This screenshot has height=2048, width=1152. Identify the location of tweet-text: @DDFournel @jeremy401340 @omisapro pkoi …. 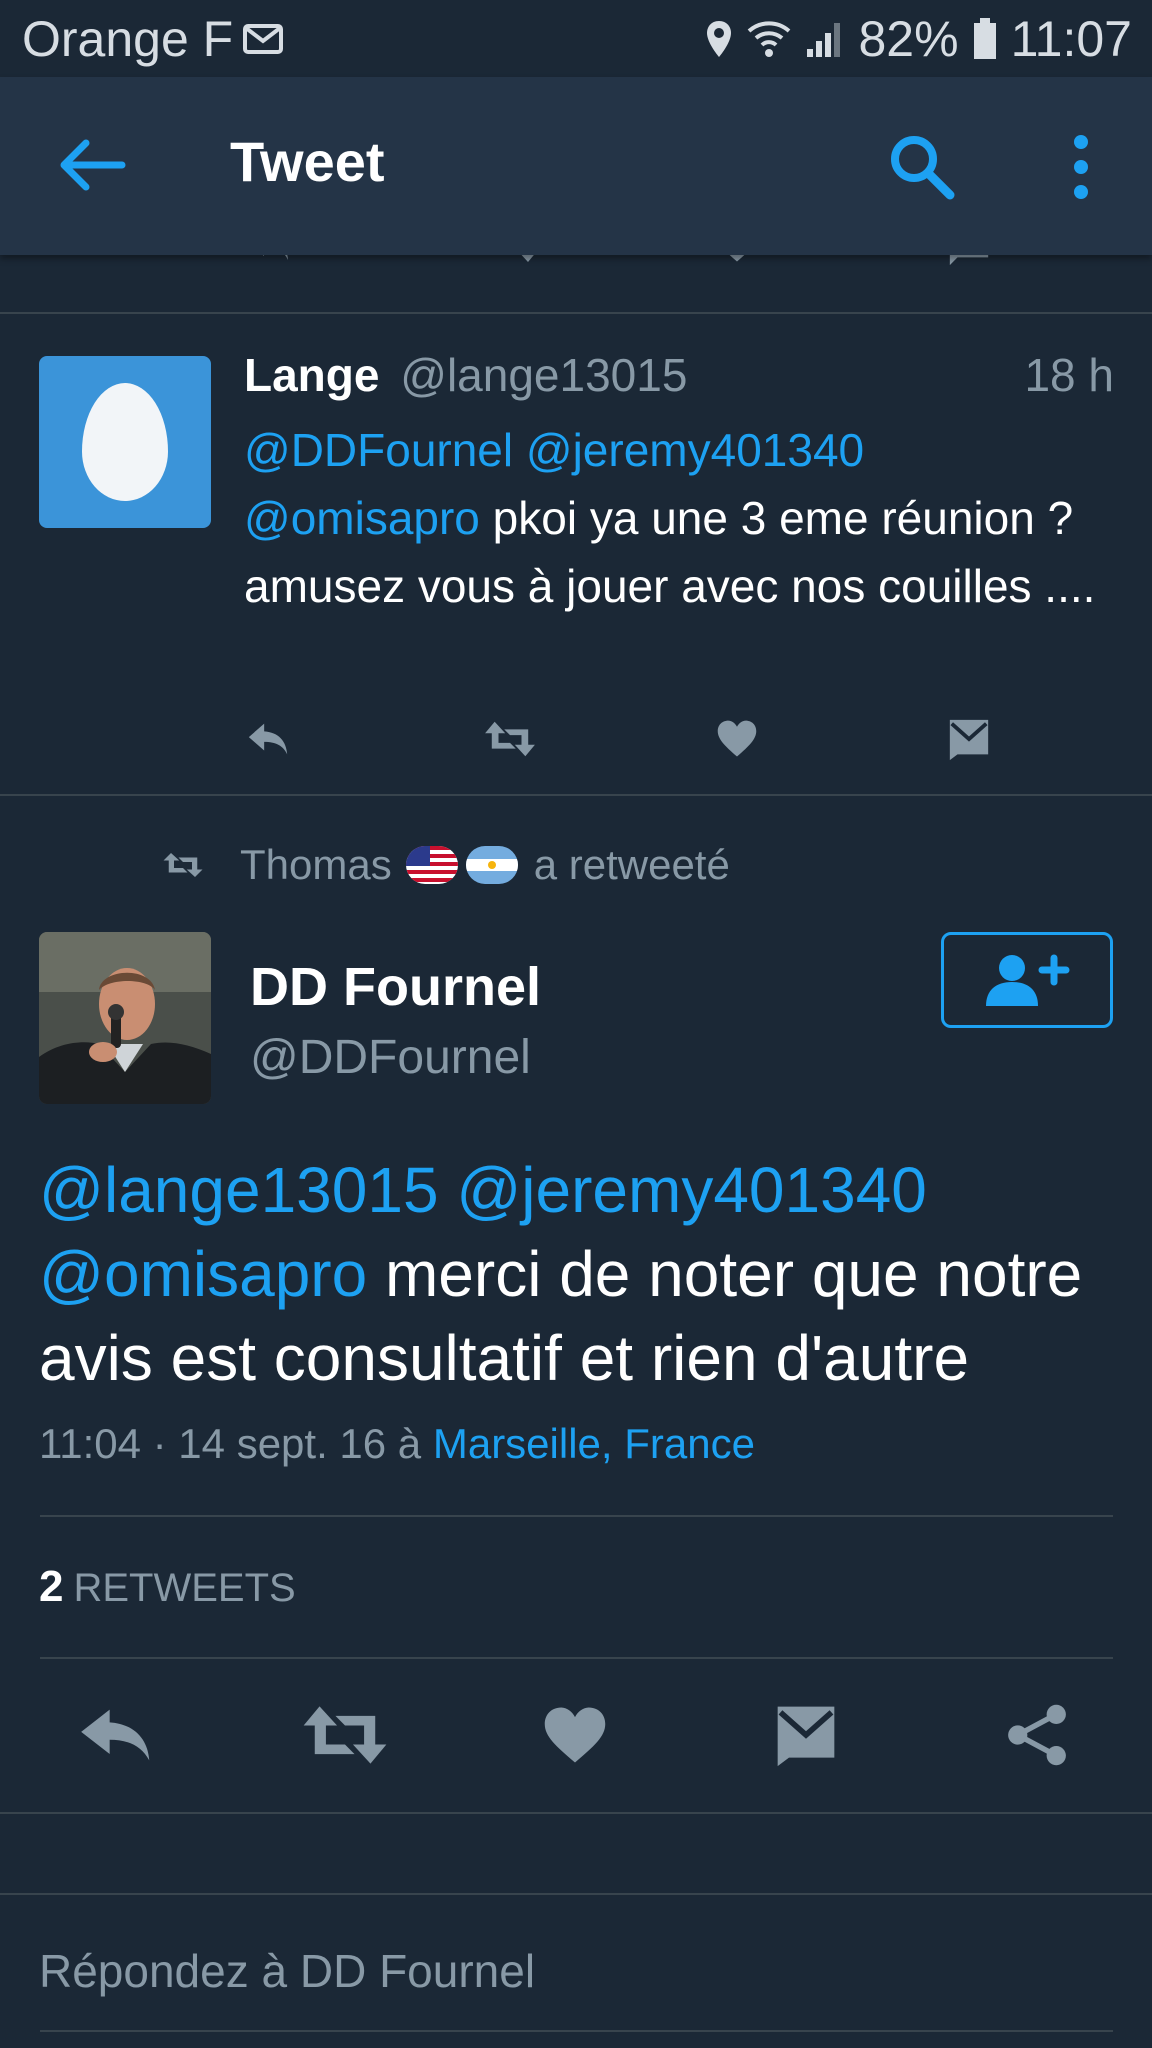
(674, 518).